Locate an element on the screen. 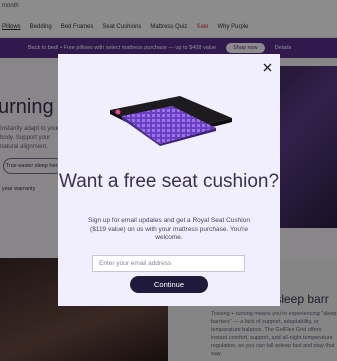  close-icon is located at coordinates (267, 67).